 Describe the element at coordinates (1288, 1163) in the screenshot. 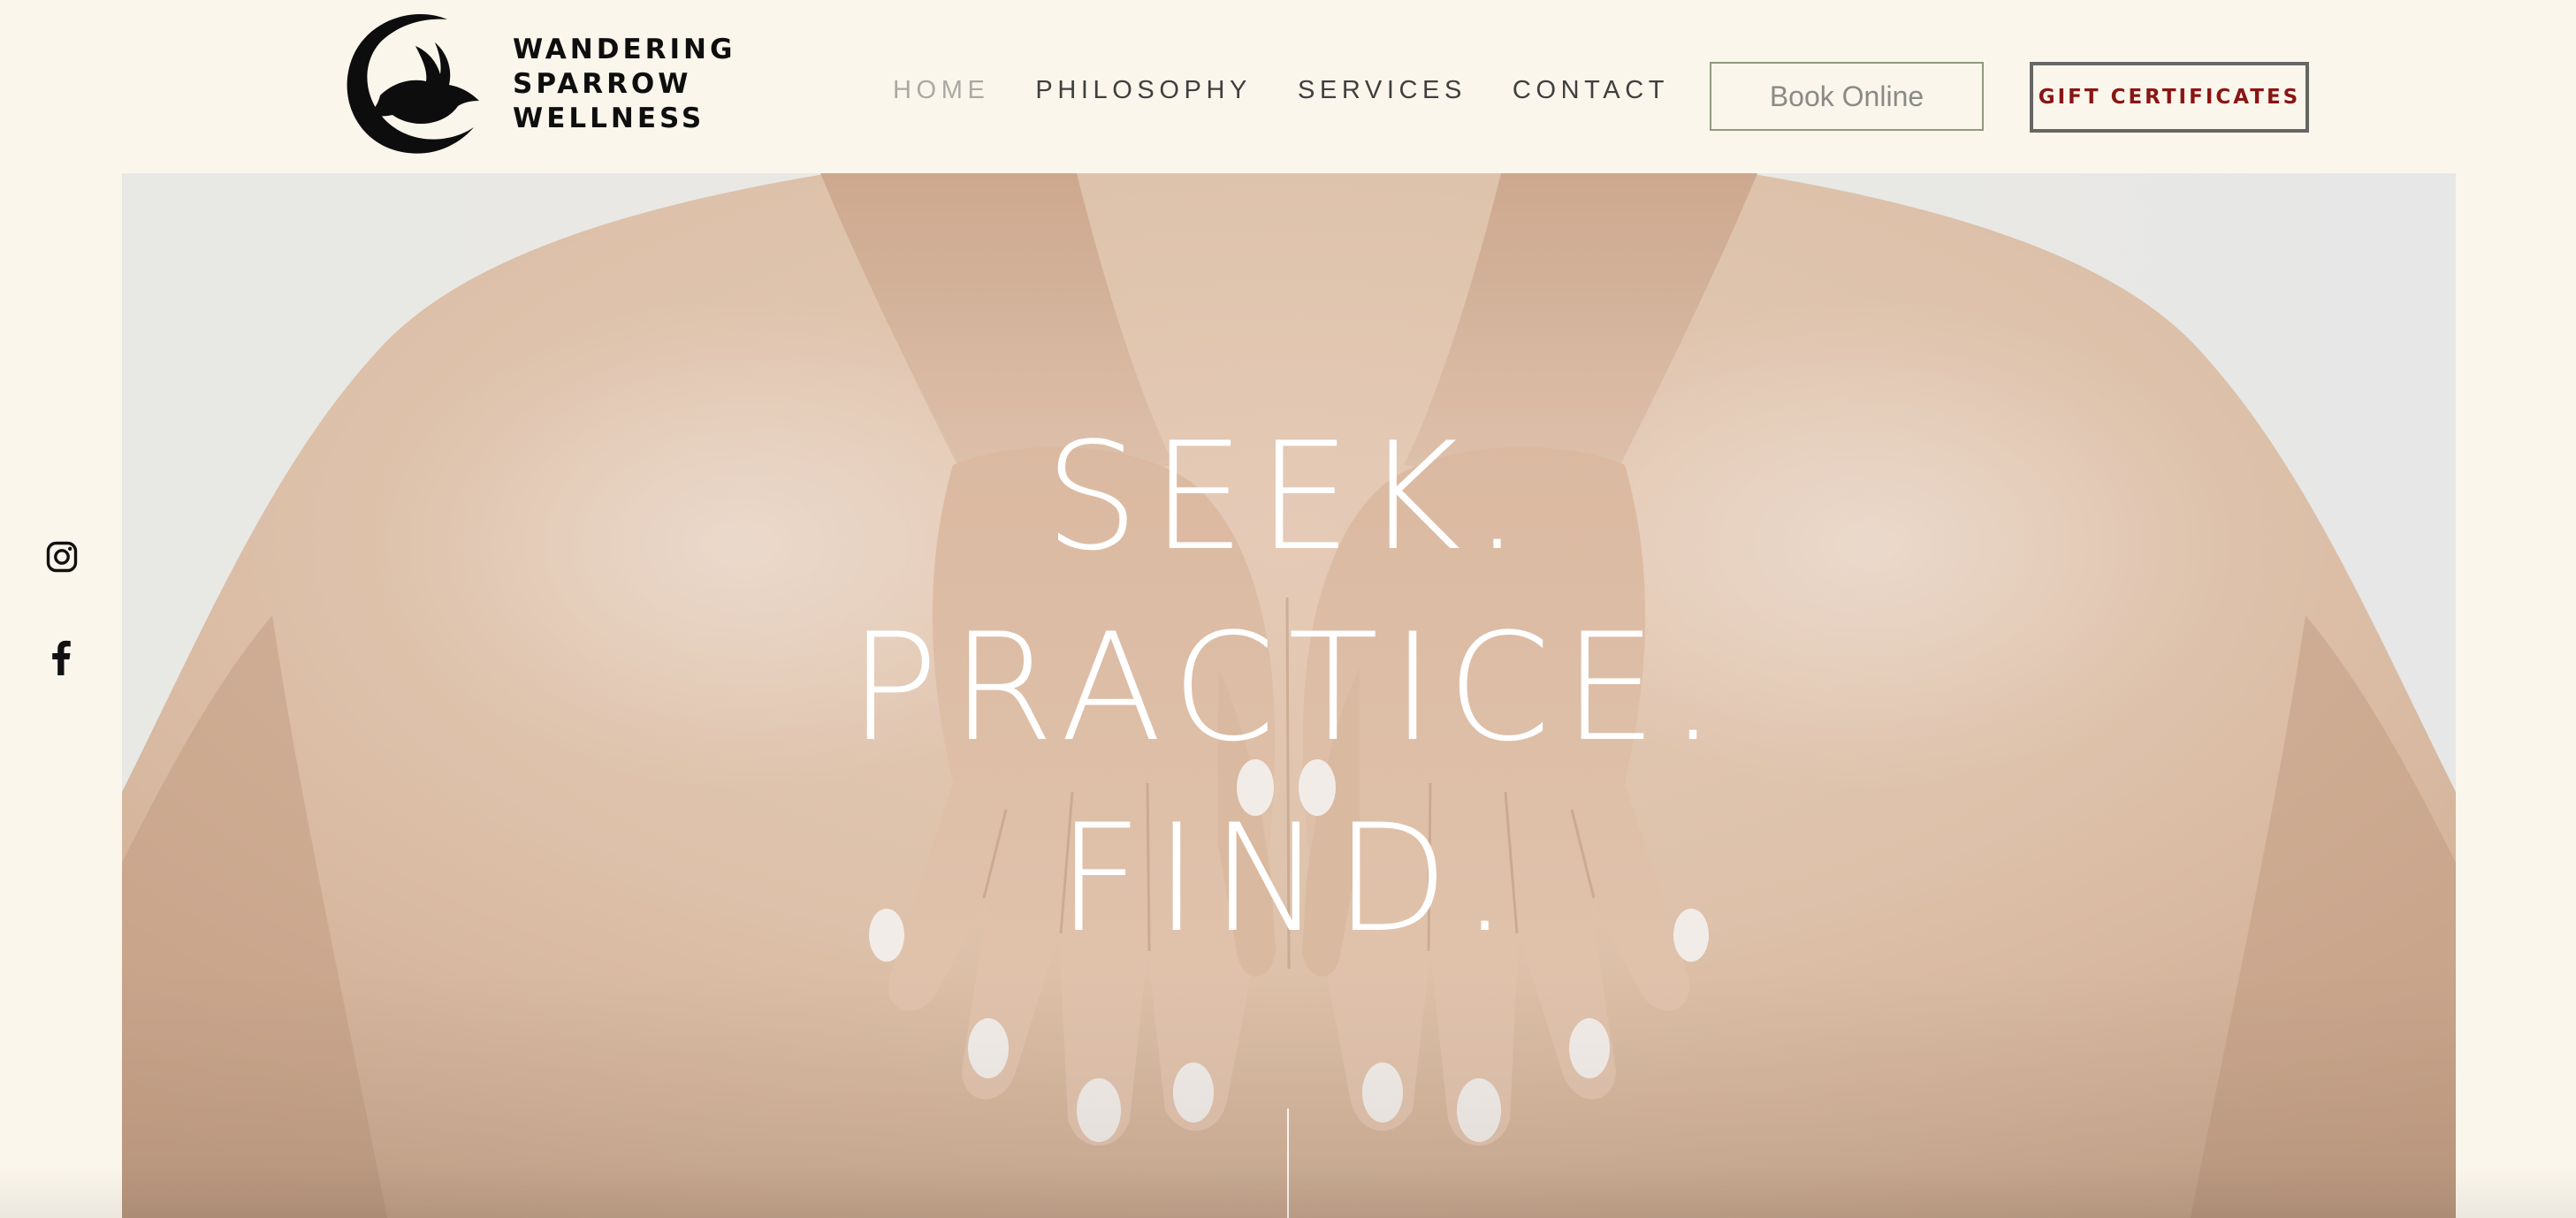

I see `scroll-indicator-line` at that location.